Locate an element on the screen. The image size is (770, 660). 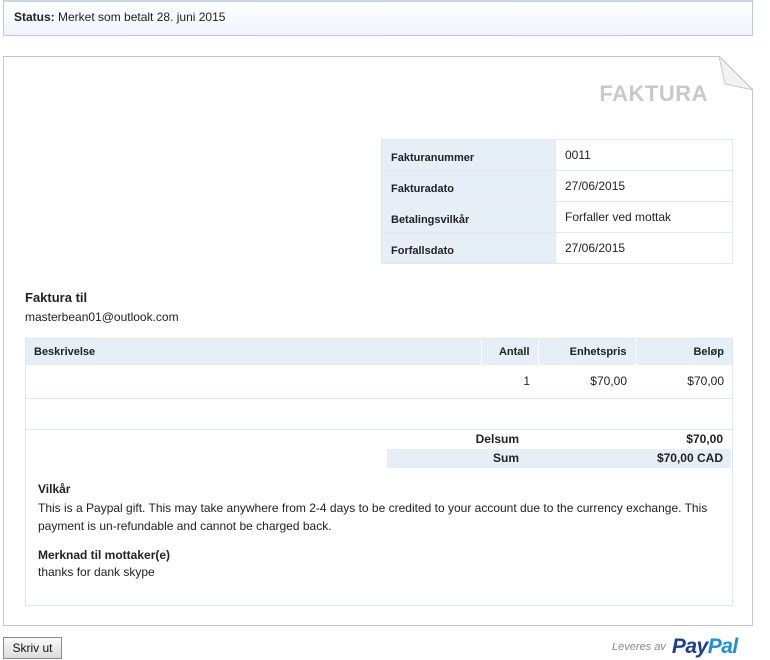
paypal-logo-pay: Pay is located at coordinates (689, 646).